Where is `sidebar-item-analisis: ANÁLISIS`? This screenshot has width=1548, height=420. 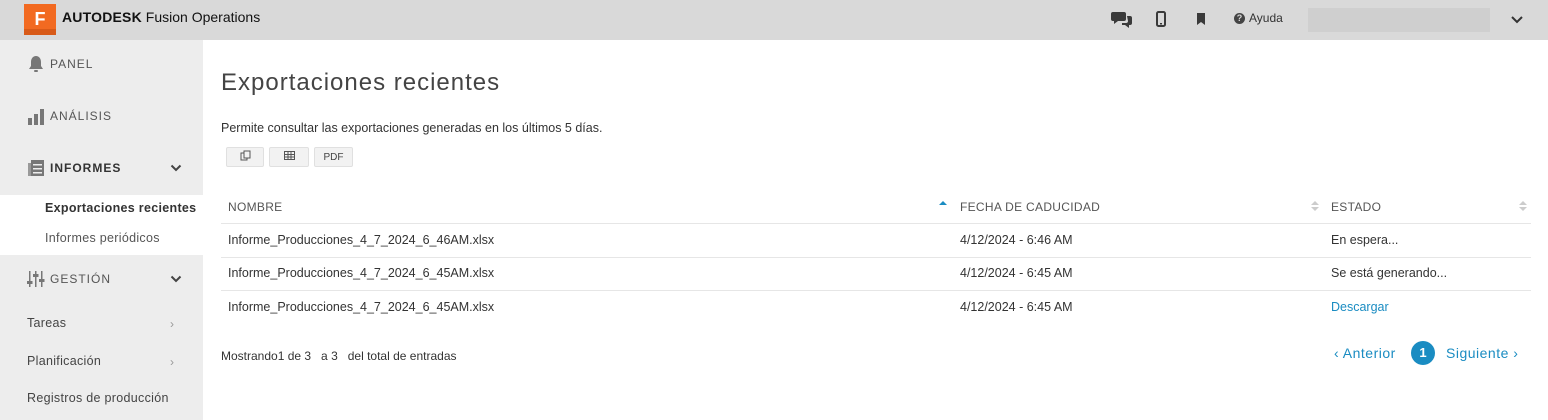
sidebar-item-analisis: ANÁLISIS is located at coordinates (101, 116).